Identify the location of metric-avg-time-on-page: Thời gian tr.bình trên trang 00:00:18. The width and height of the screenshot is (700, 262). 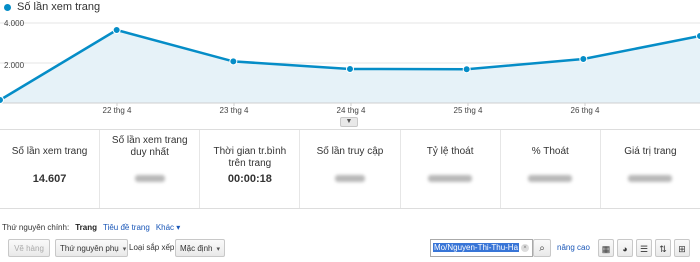
(250, 169).